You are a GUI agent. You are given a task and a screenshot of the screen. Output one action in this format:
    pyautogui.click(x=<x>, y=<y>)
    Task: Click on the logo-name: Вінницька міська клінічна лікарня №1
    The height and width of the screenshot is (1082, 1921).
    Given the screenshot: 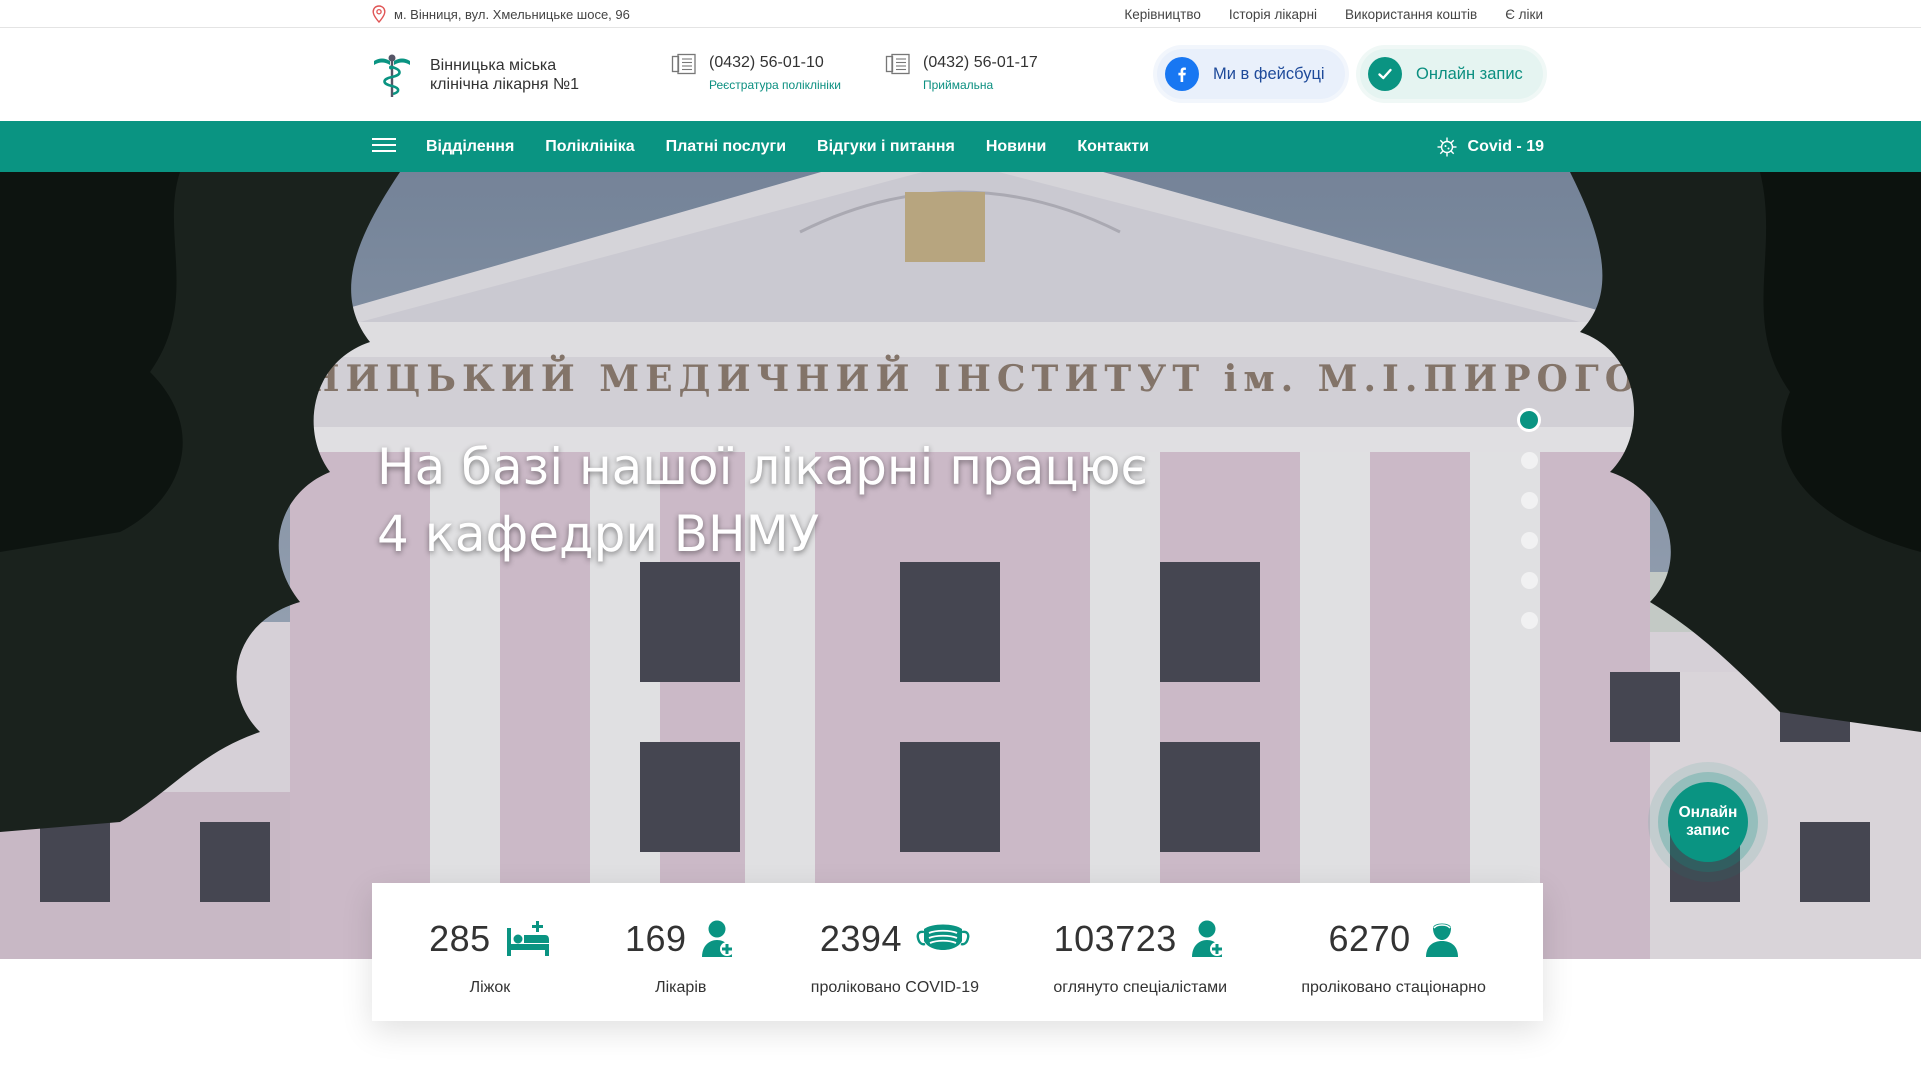 What is the action you would take?
    pyautogui.click(x=520, y=75)
    